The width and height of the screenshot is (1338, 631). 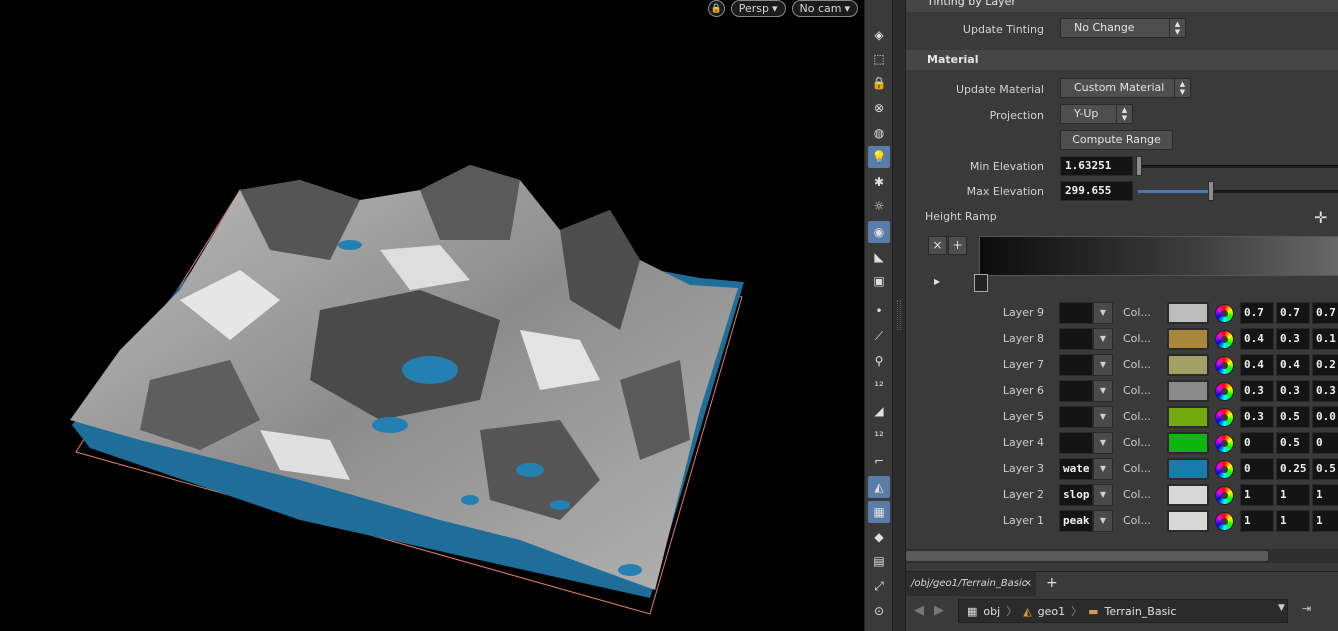 I want to click on breadcrumb-obj: obj, so click(x=991, y=611).